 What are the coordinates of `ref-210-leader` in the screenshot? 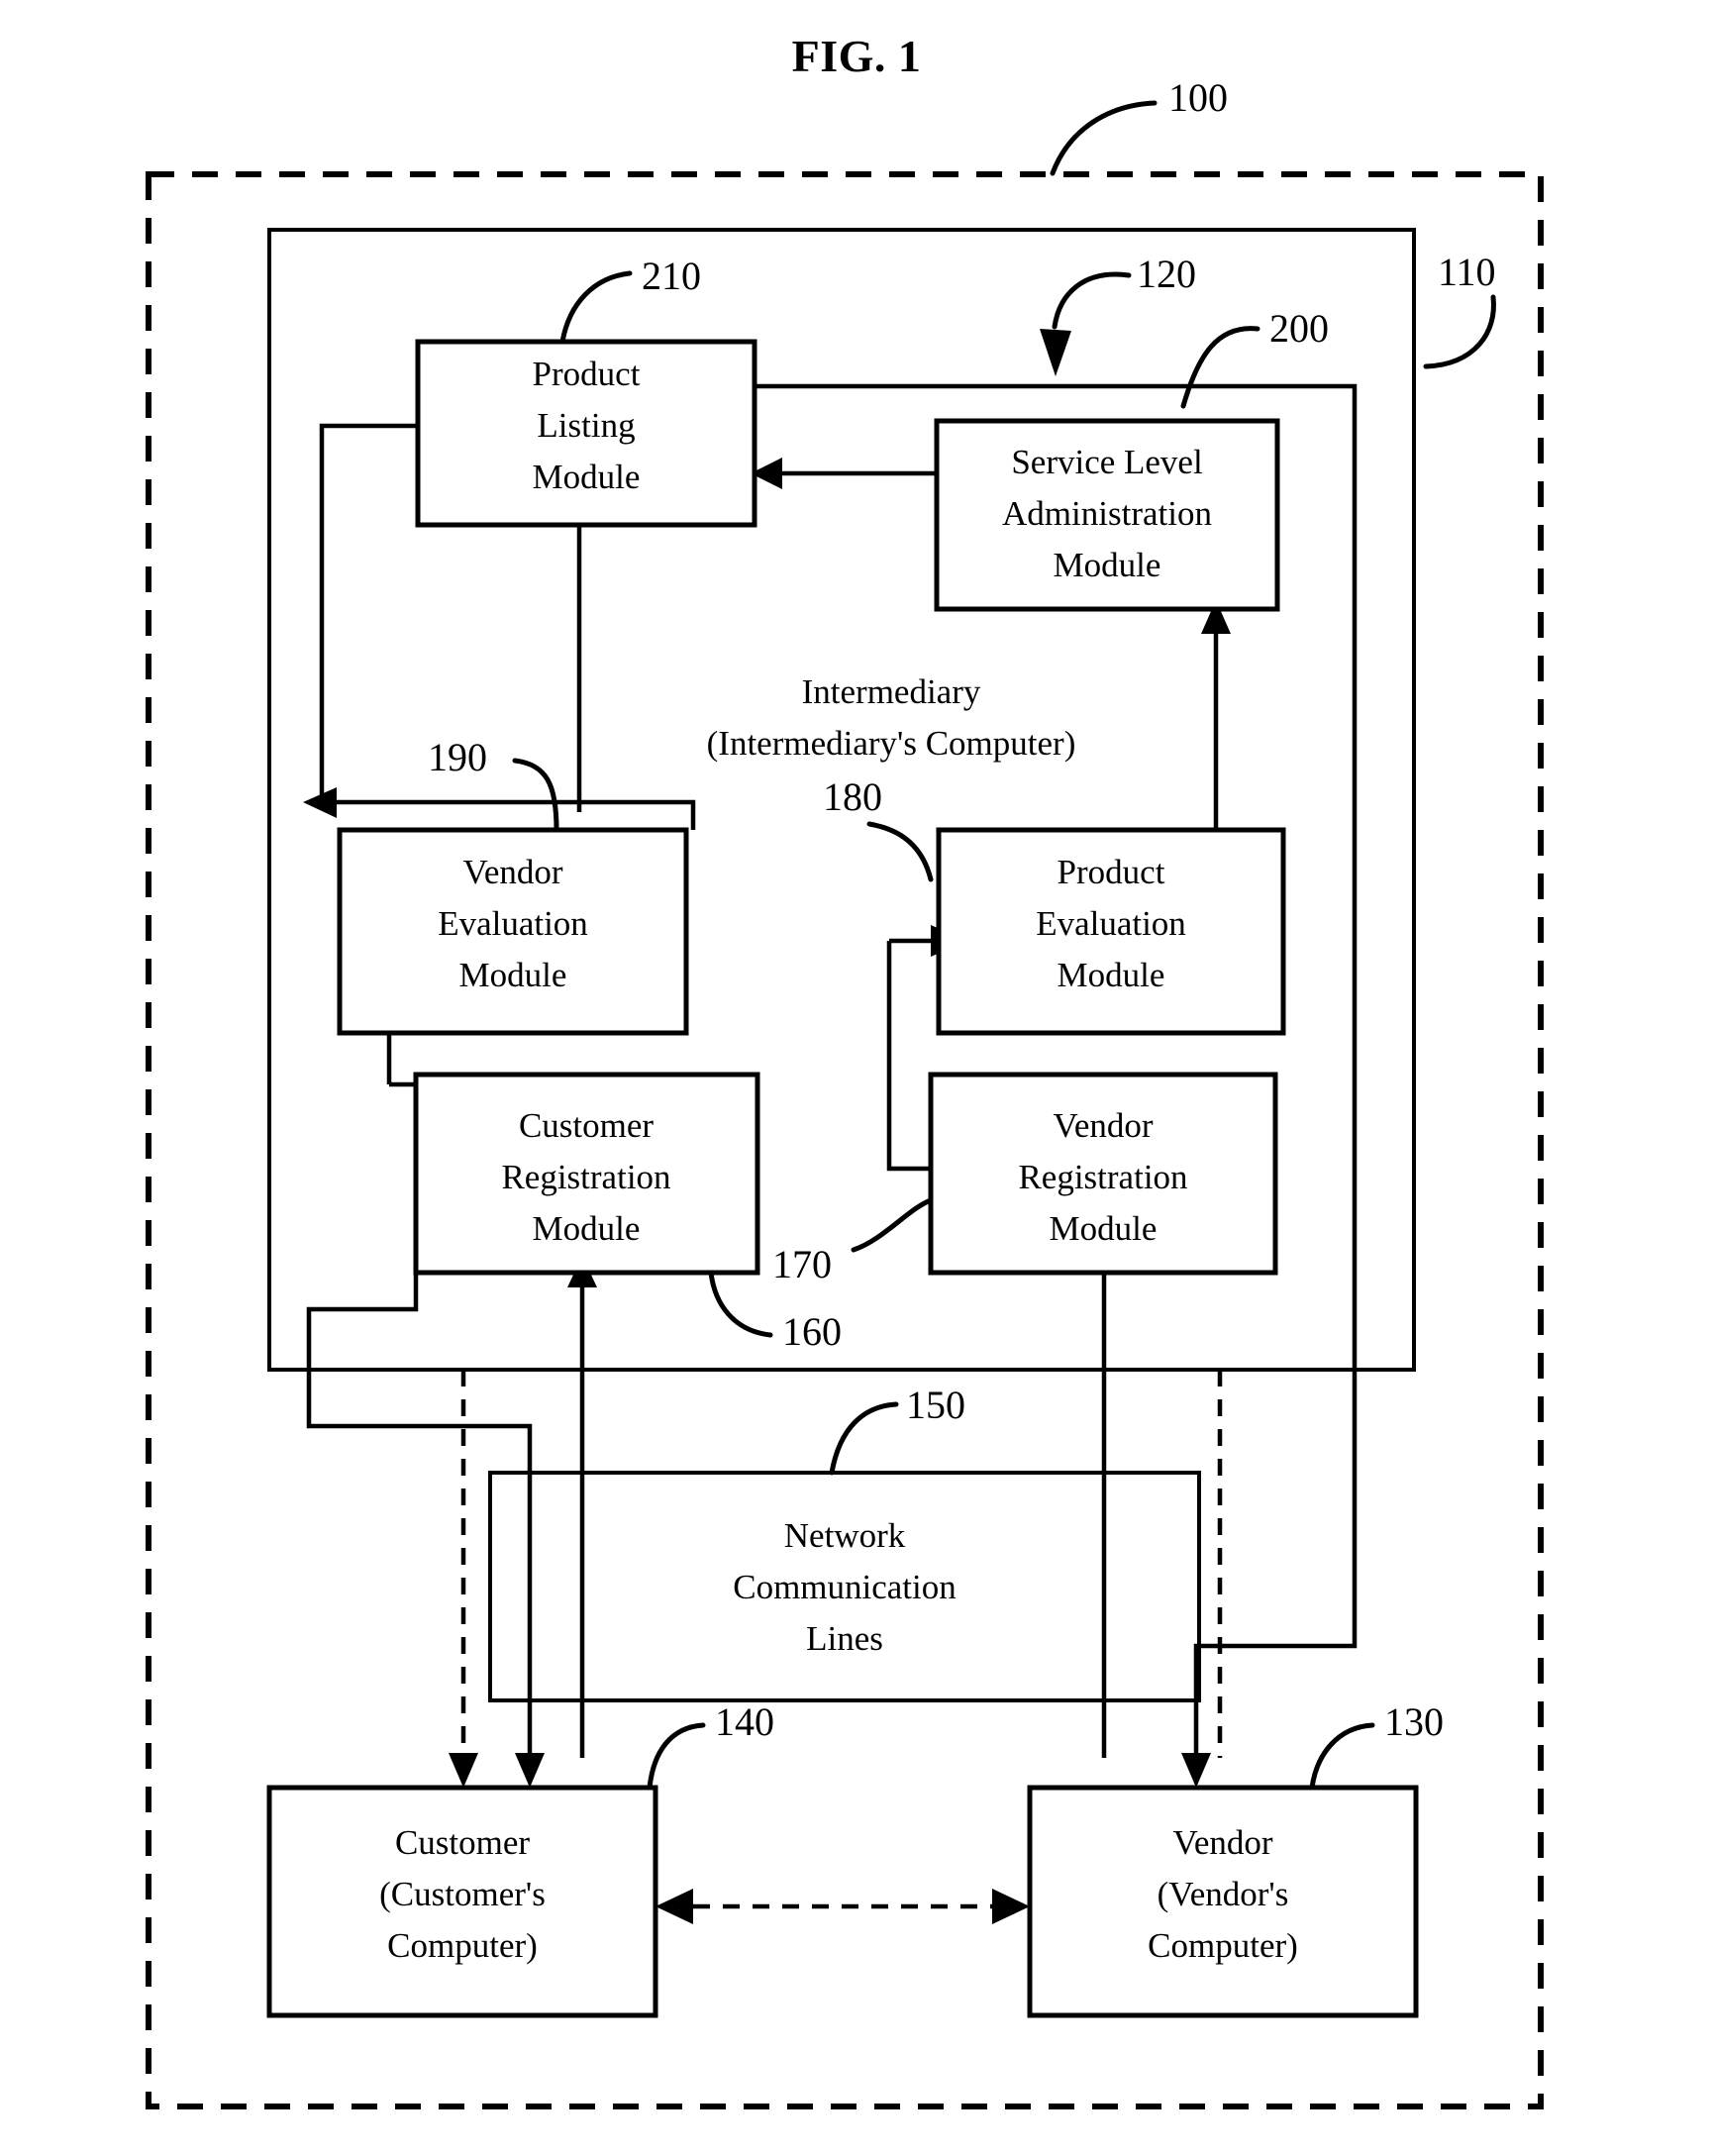 It's located at (596, 308).